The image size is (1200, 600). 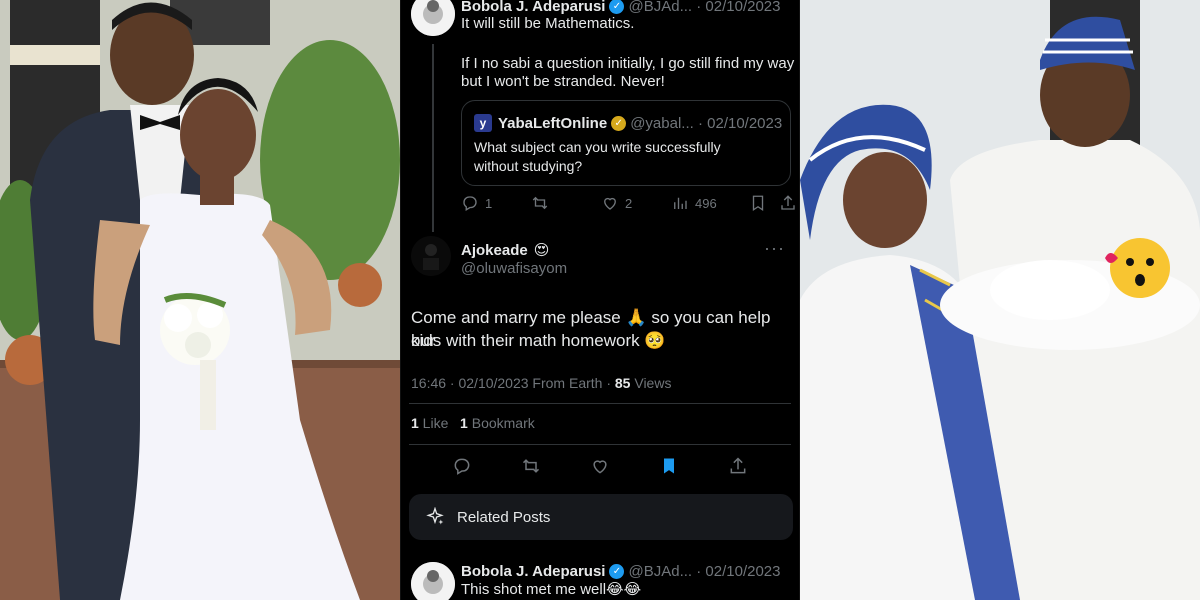 What do you see at coordinates (597, 147) in the screenshot?
I see `quote-text-line-1: What subject can you write successfully` at bounding box center [597, 147].